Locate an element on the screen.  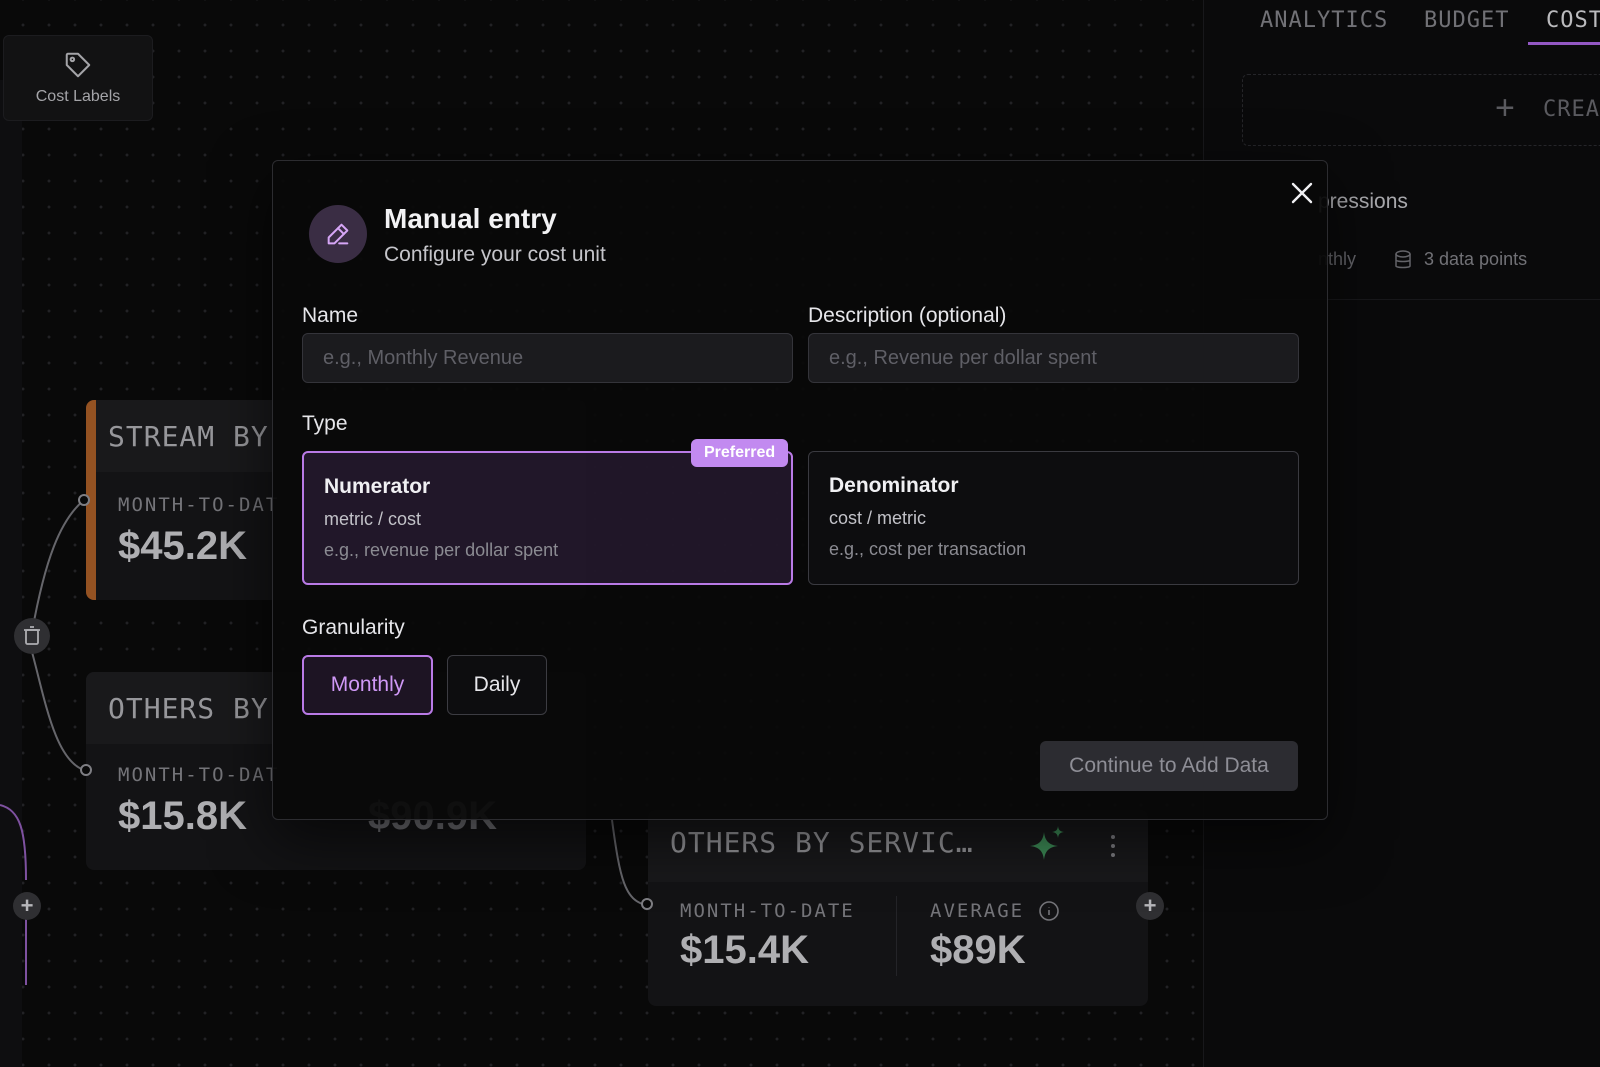
pencil-icon is located at coordinates (338, 234).